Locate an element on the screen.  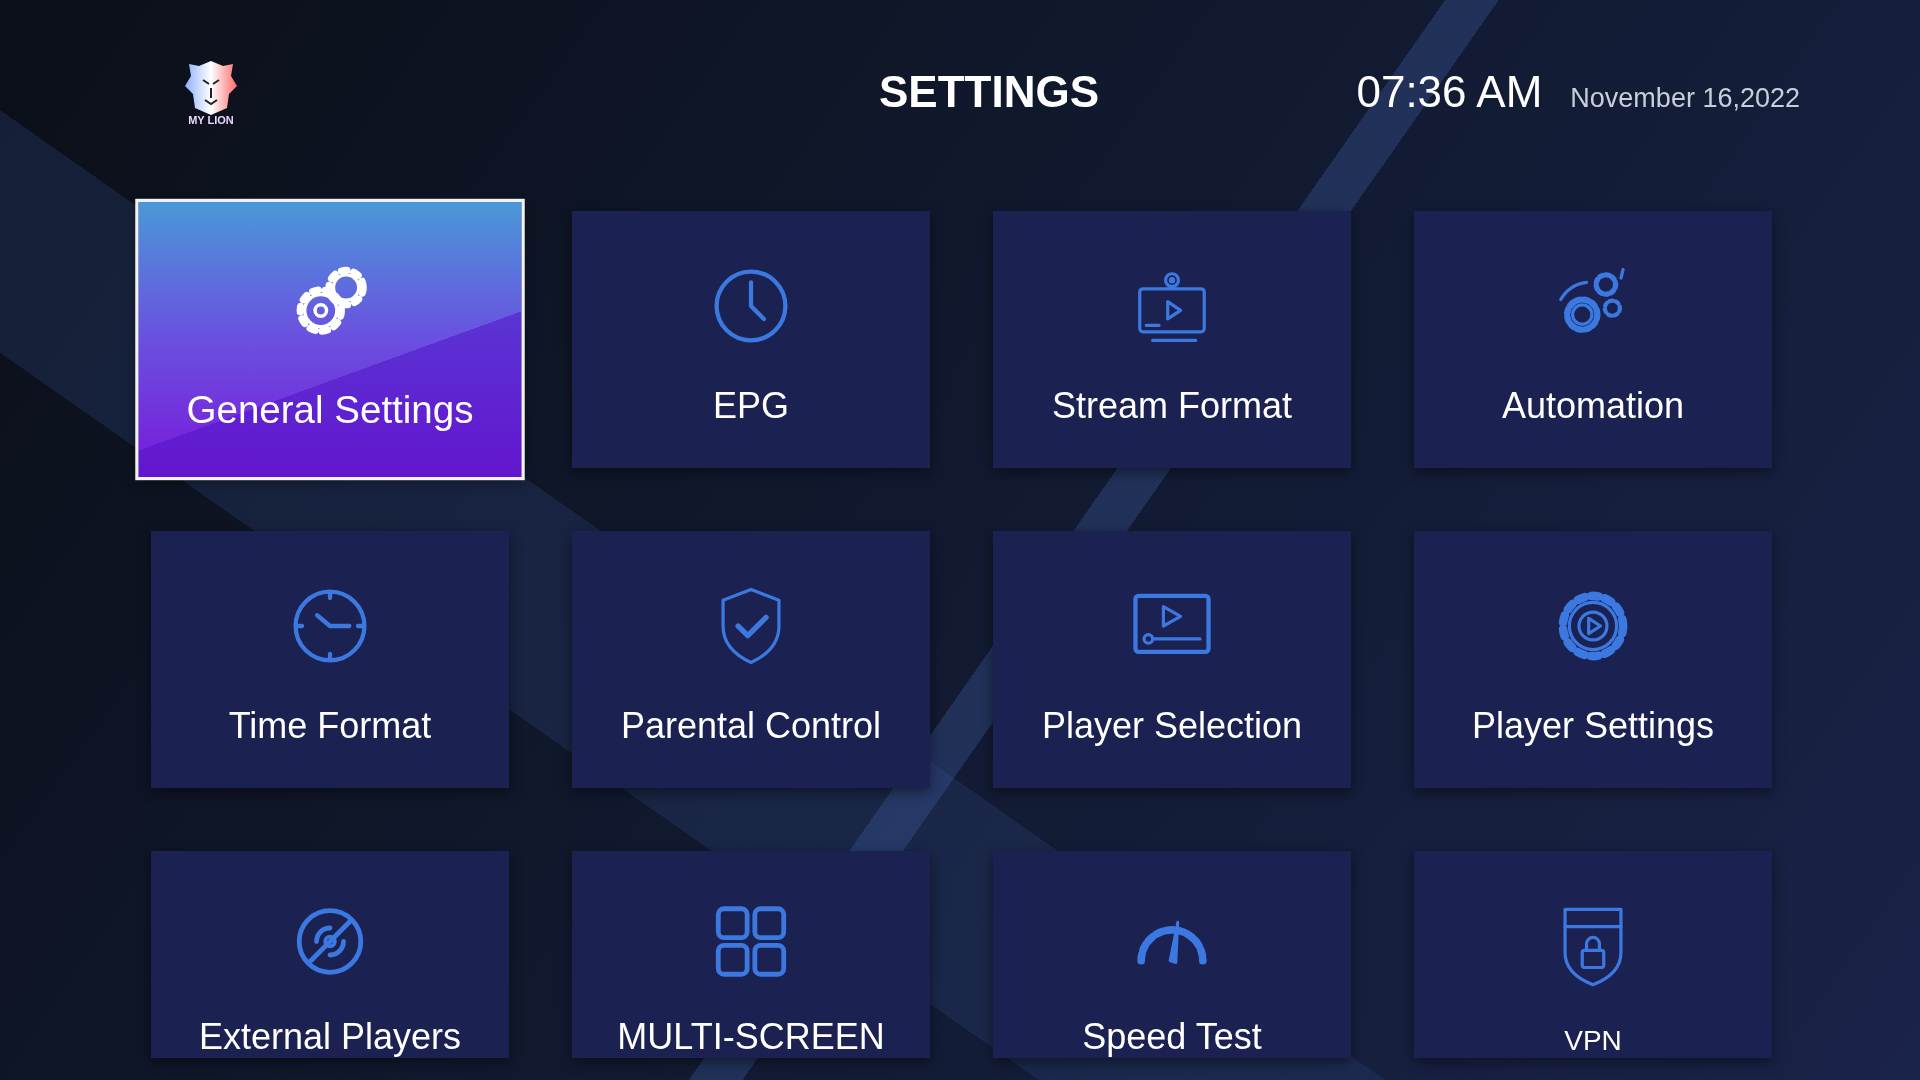
clock-time: 07:36 AM is located at coordinates (1449, 92).